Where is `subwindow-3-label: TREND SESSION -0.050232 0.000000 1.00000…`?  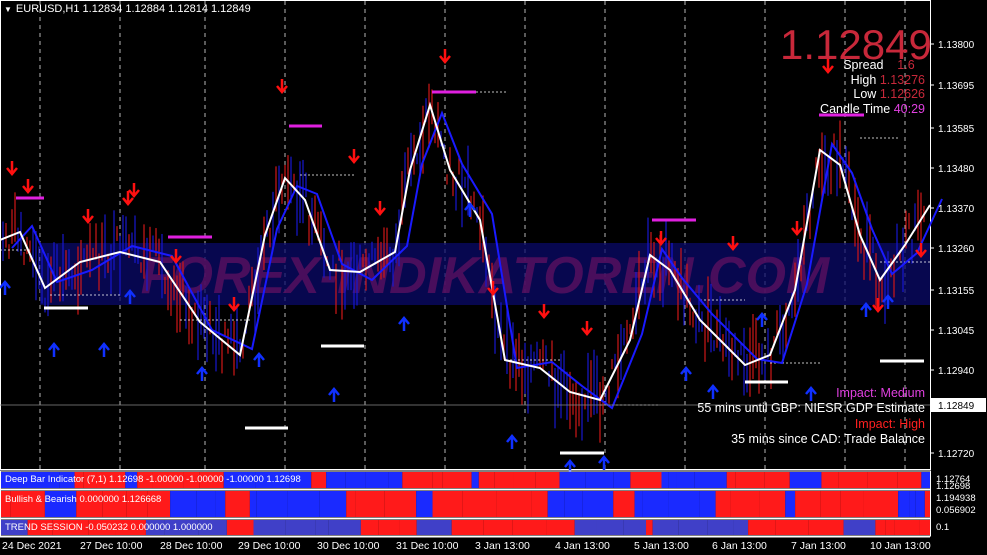
subwindow-3-label: TREND SESSION -0.050232 0.000000 1.00000… is located at coordinates (109, 527).